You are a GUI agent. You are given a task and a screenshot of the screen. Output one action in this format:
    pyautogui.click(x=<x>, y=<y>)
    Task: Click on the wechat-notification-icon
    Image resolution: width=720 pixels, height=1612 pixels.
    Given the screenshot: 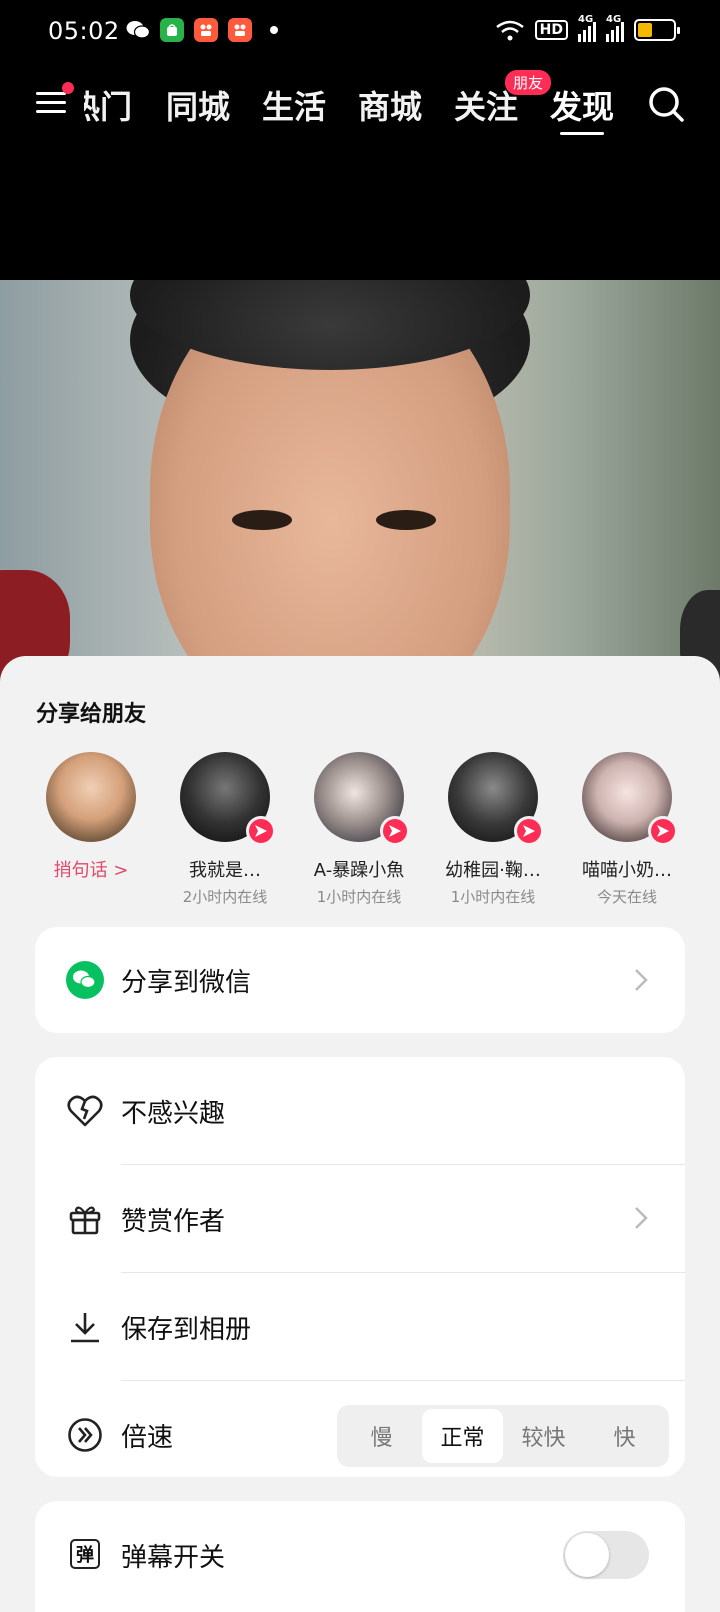 What is the action you would take?
    pyautogui.click(x=138, y=30)
    